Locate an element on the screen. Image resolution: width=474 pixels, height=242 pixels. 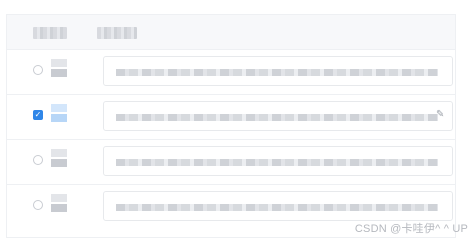
table-header is located at coordinates (231, 32).